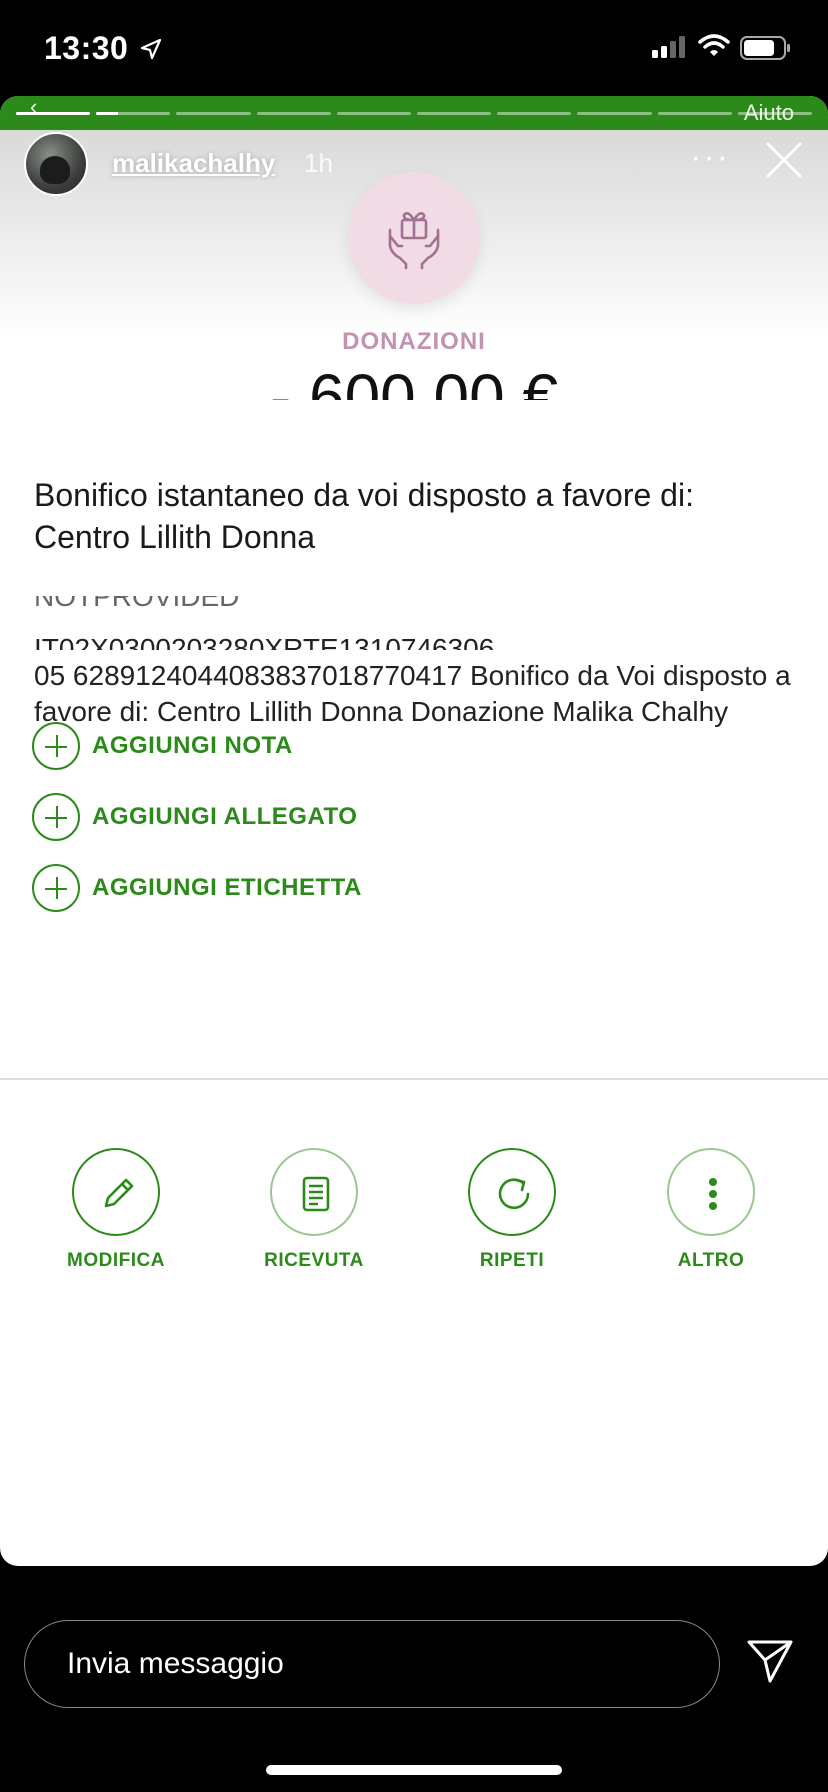 The image size is (828, 1792). What do you see at coordinates (414, 341) in the screenshot?
I see `category-label: DONAZIONI` at bounding box center [414, 341].